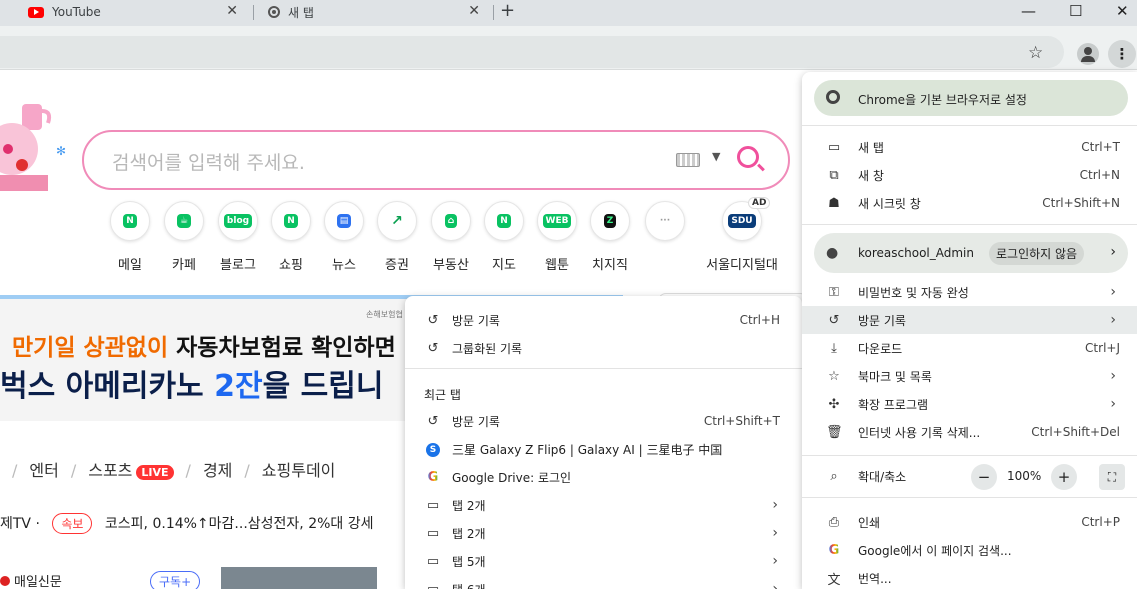 This screenshot has height=589, width=1137. What do you see at coordinates (299, 578) in the screenshot?
I see `news-thumbnail` at bounding box center [299, 578].